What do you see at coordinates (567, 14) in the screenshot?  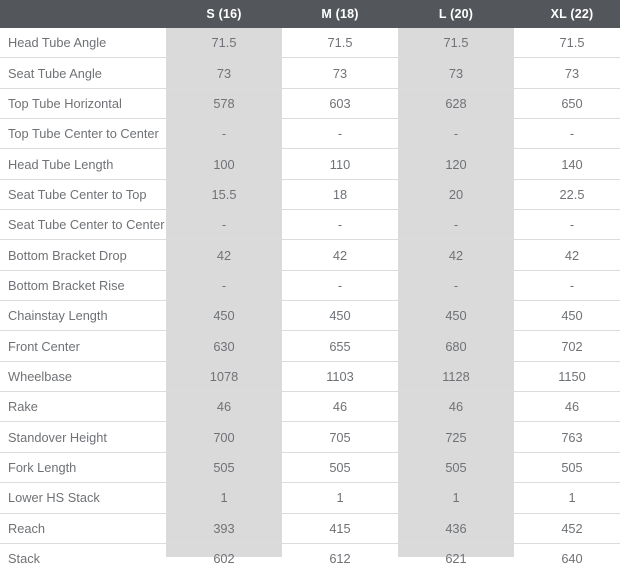 I see `header-cell-size-xl: XL (22)` at bounding box center [567, 14].